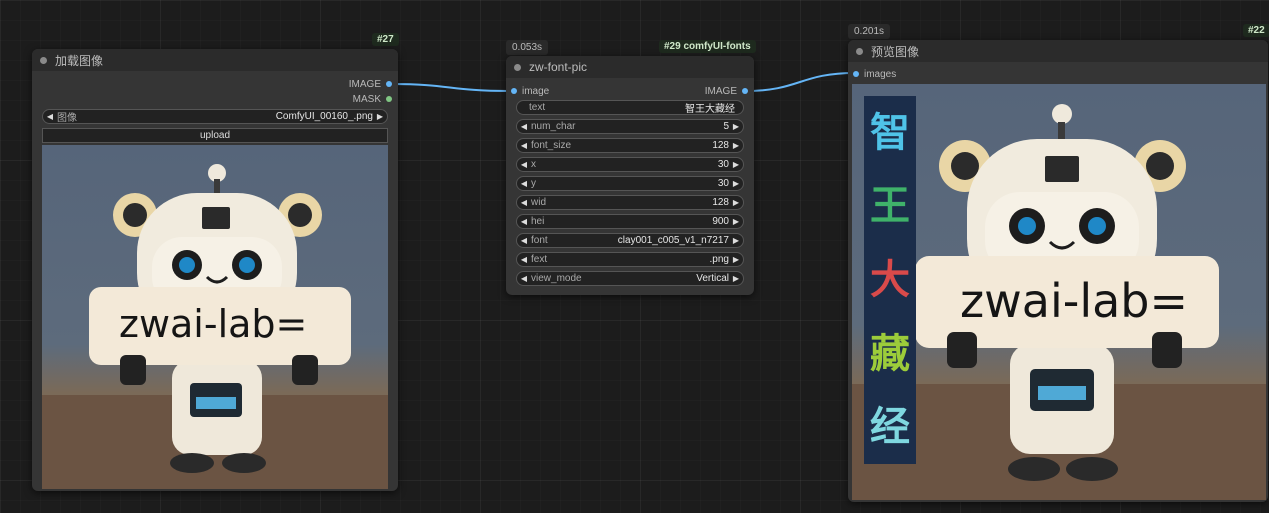  What do you see at coordinates (553, 126) in the screenshot?
I see `widget-label: num_char` at bounding box center [553, 126].